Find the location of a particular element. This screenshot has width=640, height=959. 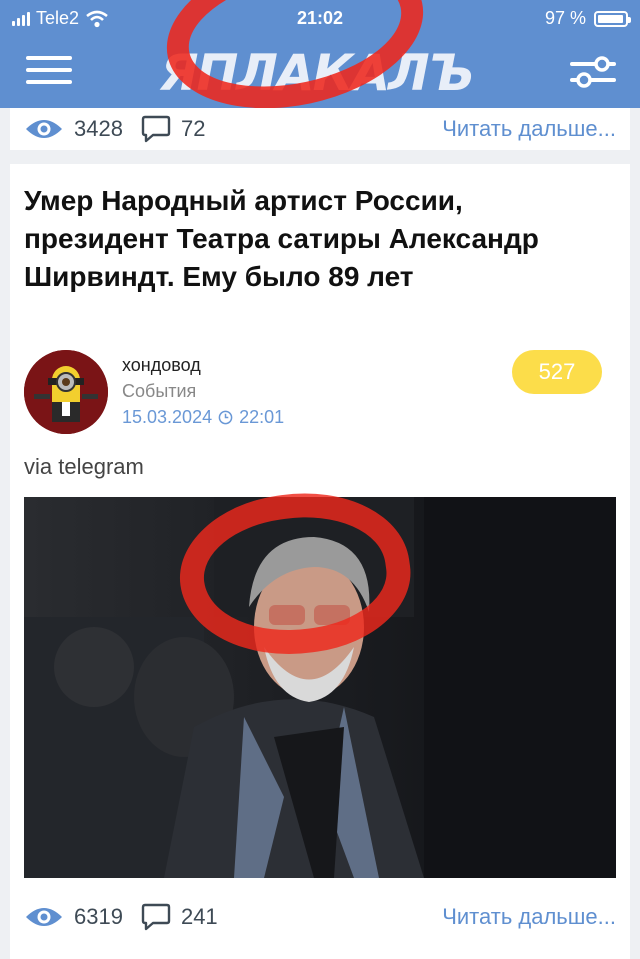

avatar is located at coordinates (66, 392).